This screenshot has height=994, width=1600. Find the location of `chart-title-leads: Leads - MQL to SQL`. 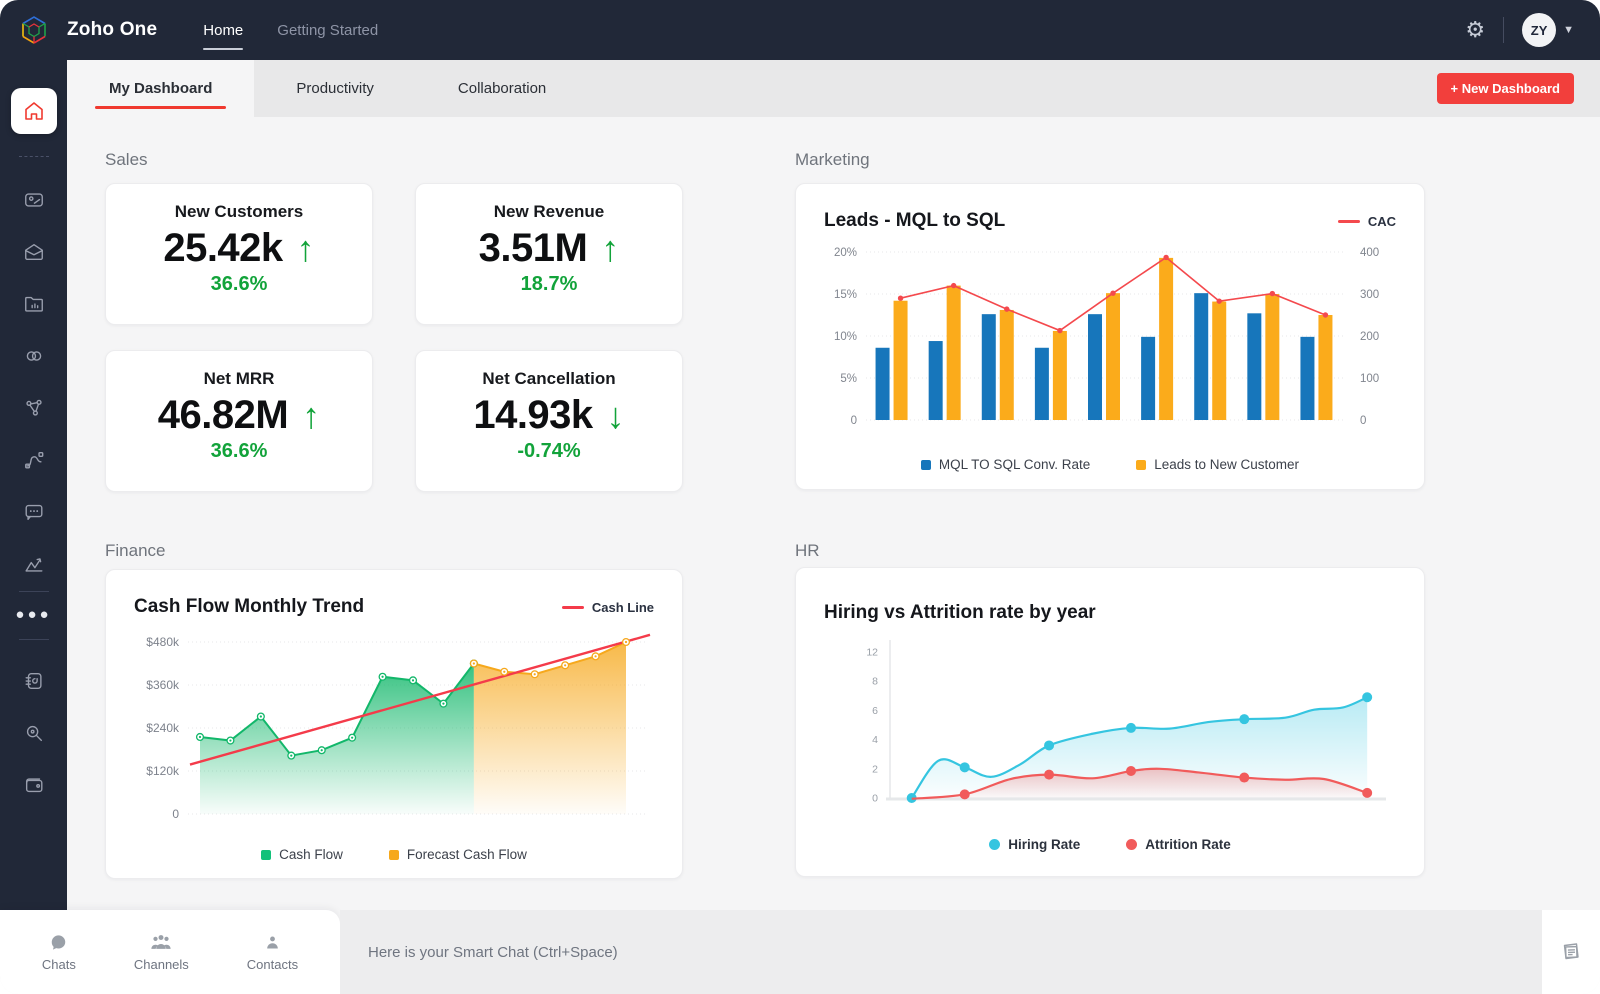

chart-title-leads: Leads - MQL to SQL is located at coordinates (915, 220).